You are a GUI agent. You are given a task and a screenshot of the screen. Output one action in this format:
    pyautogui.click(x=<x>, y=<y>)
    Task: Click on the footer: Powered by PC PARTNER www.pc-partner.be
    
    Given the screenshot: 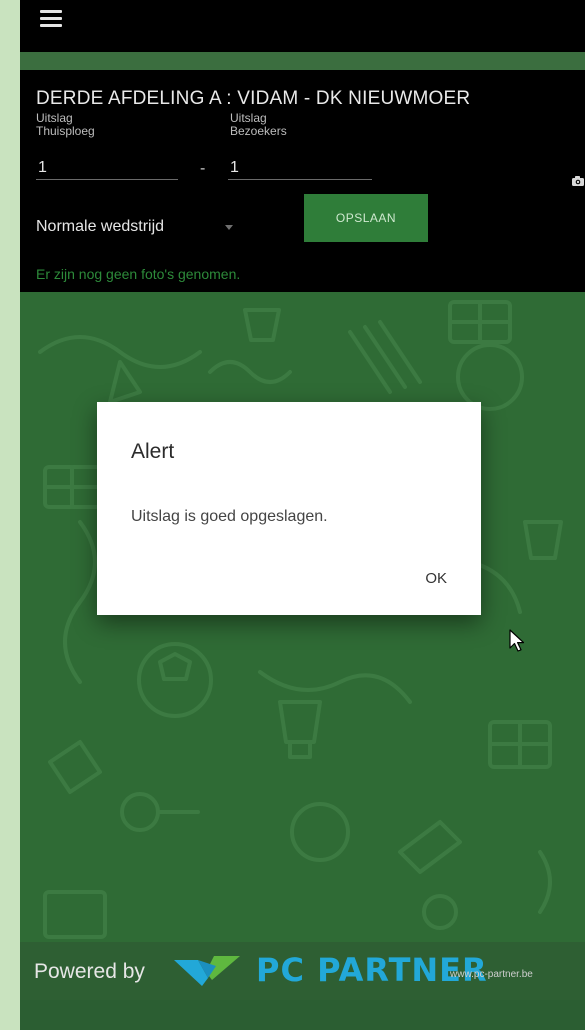 What is the action you would take?
    pyautogui.click(x=302, y=971)
    